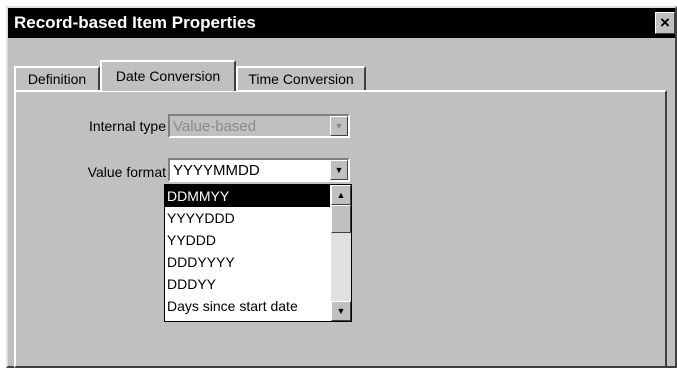  Describe the element at coordinates (341, 311) in the screenshot. I see `scroll-down-icon: ▼` at that location.